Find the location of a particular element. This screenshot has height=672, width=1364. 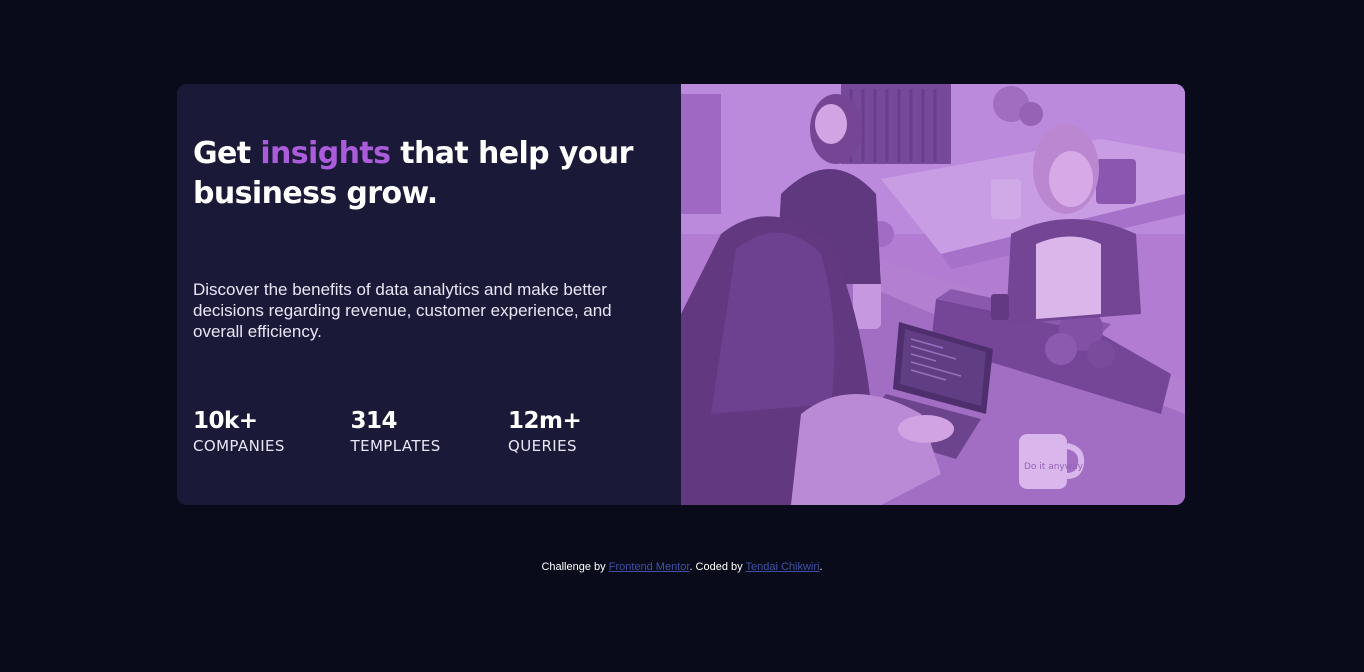

stat-value: 10k+ is located at coordinates (225, 421).